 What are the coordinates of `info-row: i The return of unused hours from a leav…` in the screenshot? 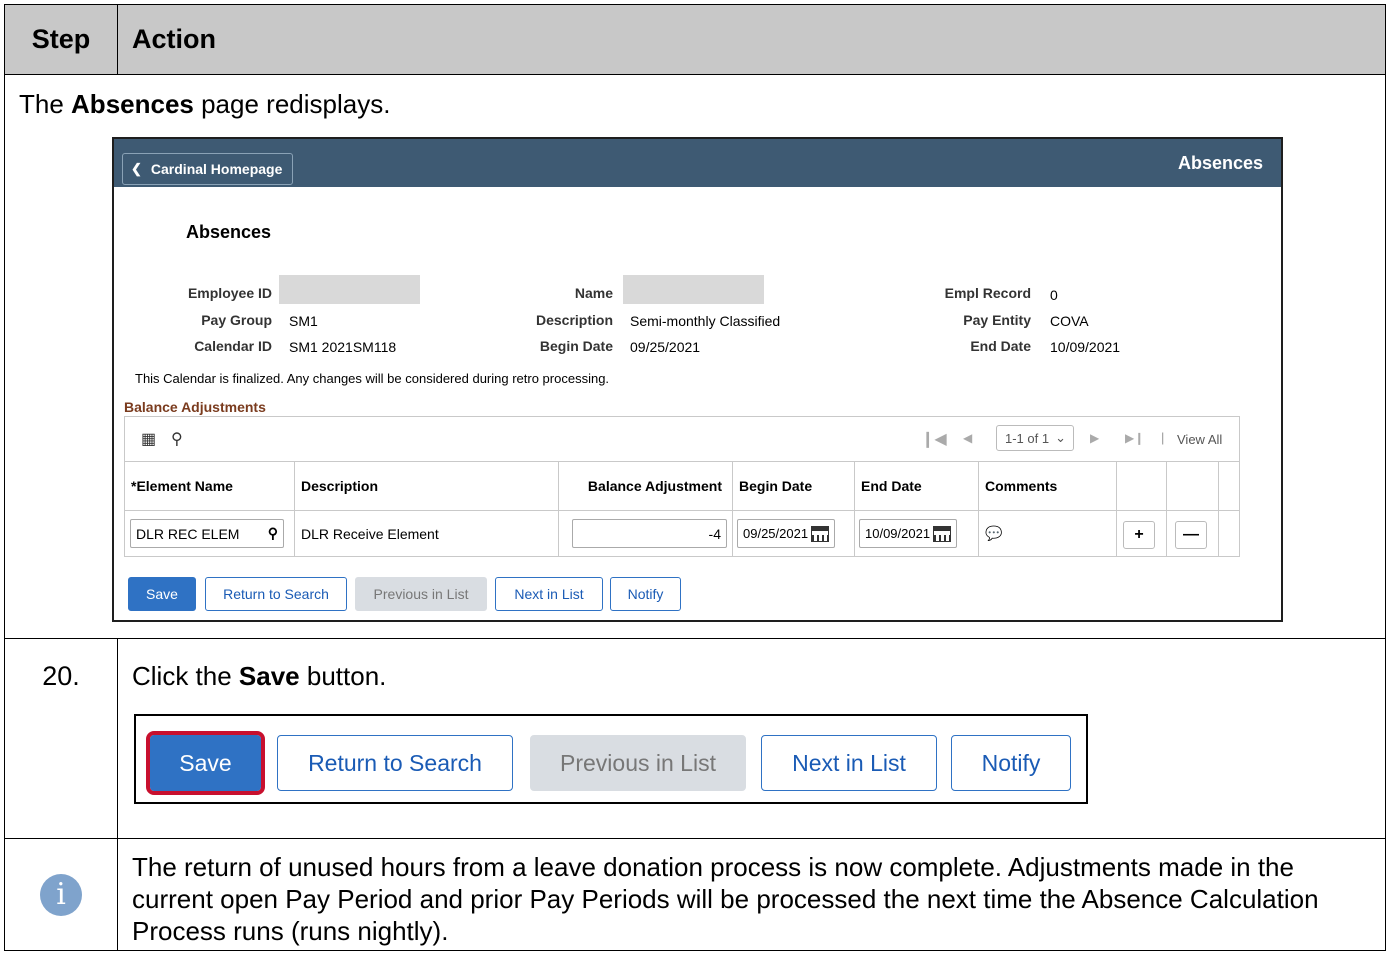 It's located at (695, 894).